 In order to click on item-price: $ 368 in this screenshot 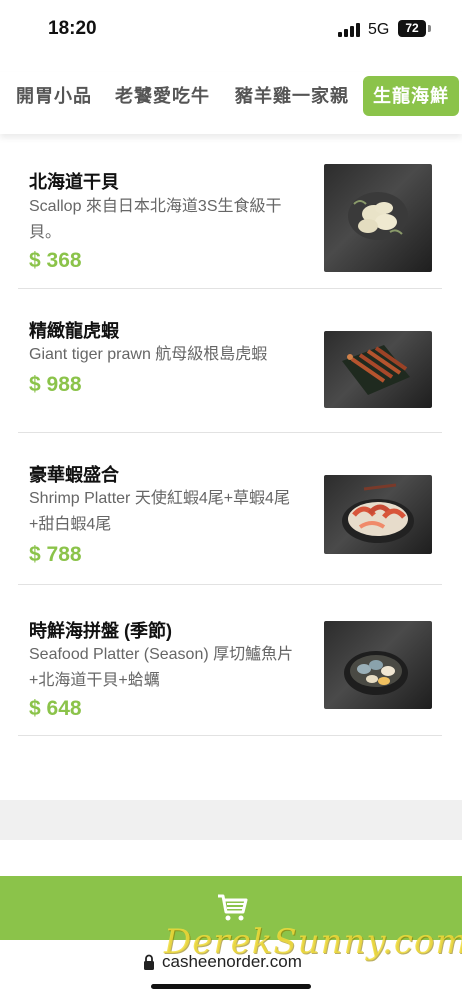, I will do `click(55, 260)`.